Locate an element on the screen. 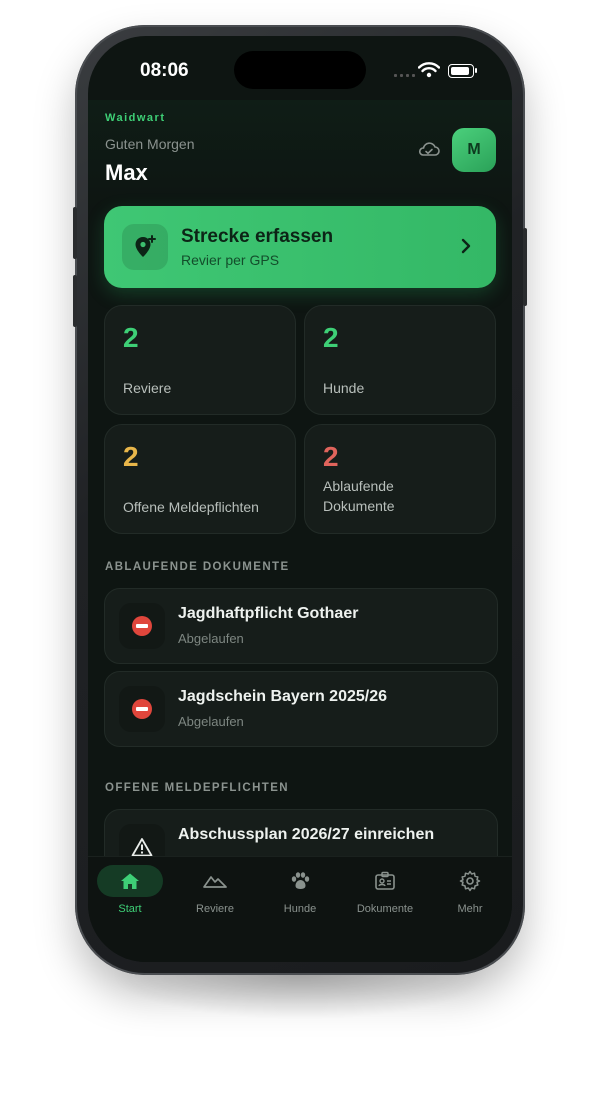  doc-title: Jagdhaftpflicht Gothaer is located at coordinates (268, 613).